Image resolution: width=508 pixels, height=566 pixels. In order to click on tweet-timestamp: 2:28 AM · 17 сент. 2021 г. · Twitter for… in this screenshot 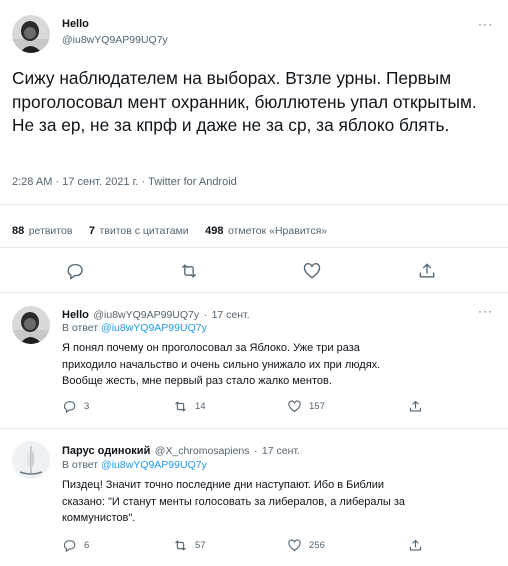, I will do `click(124, 182)`.